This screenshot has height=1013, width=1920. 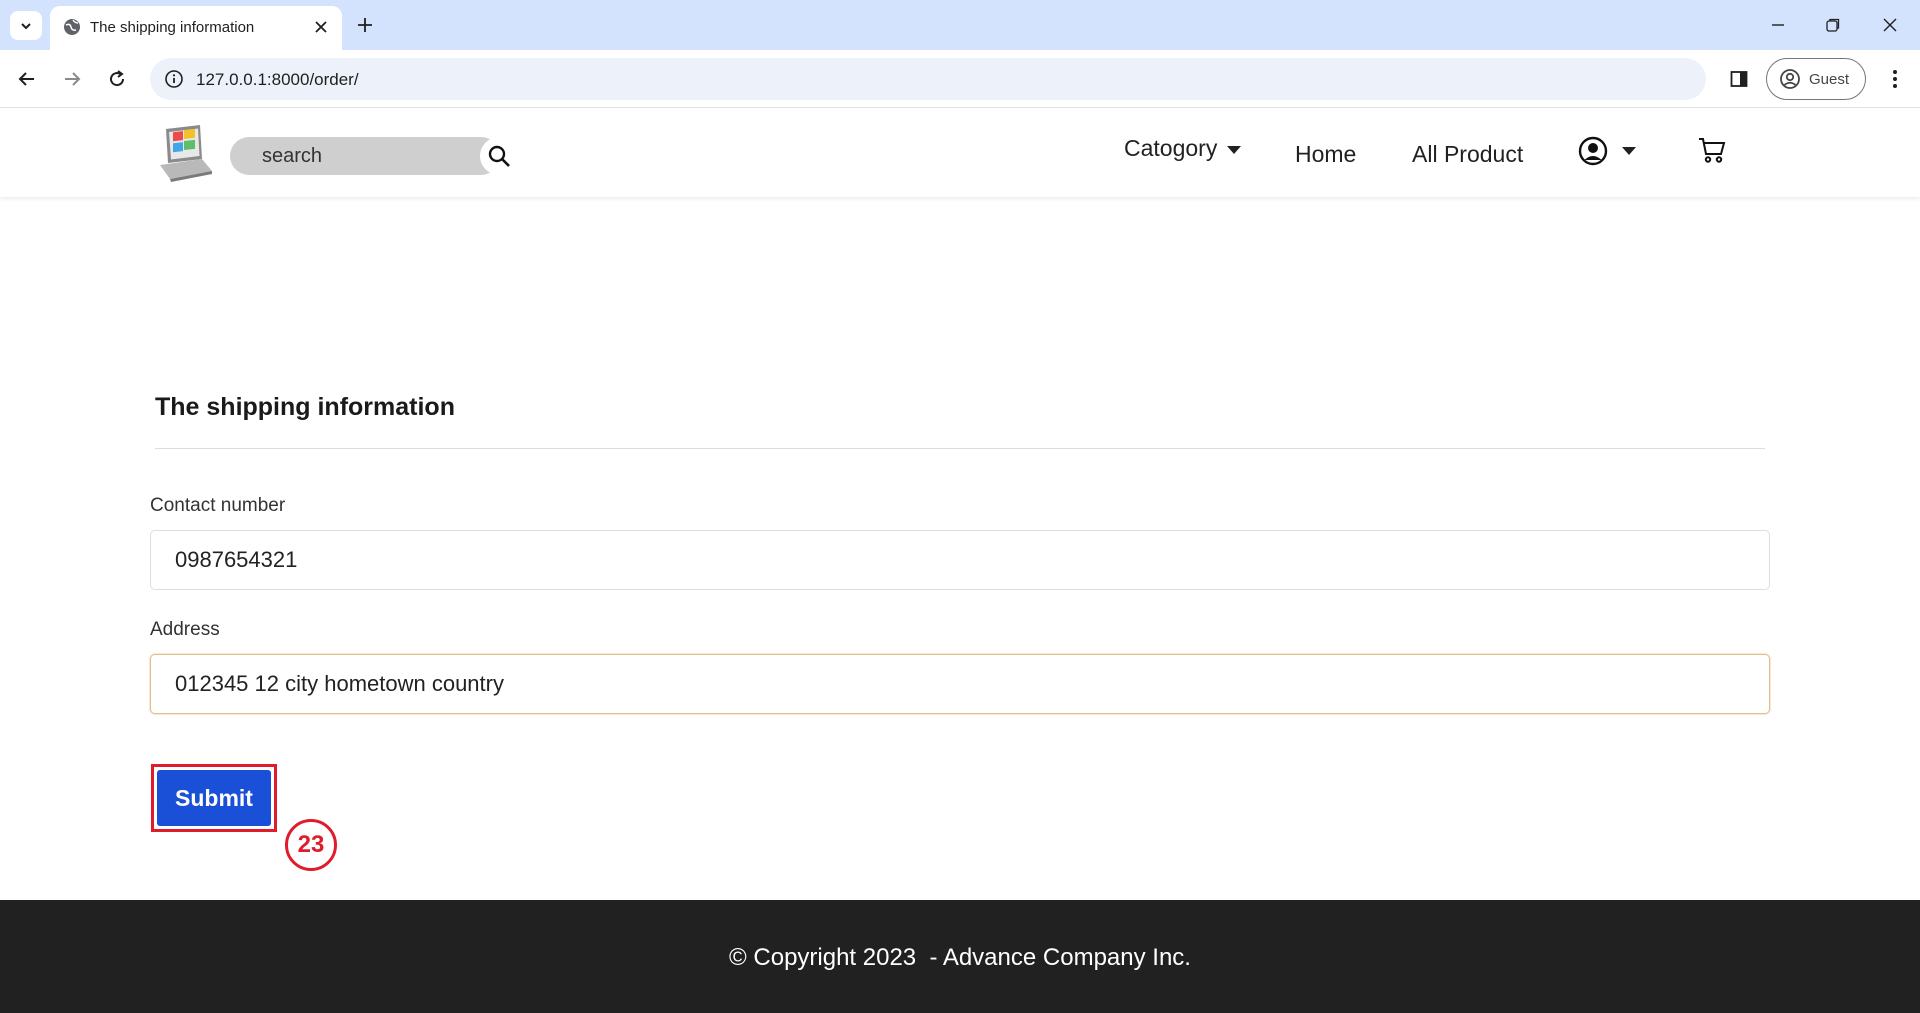 I want to click on plus-icon, so click(x=365, y=25).